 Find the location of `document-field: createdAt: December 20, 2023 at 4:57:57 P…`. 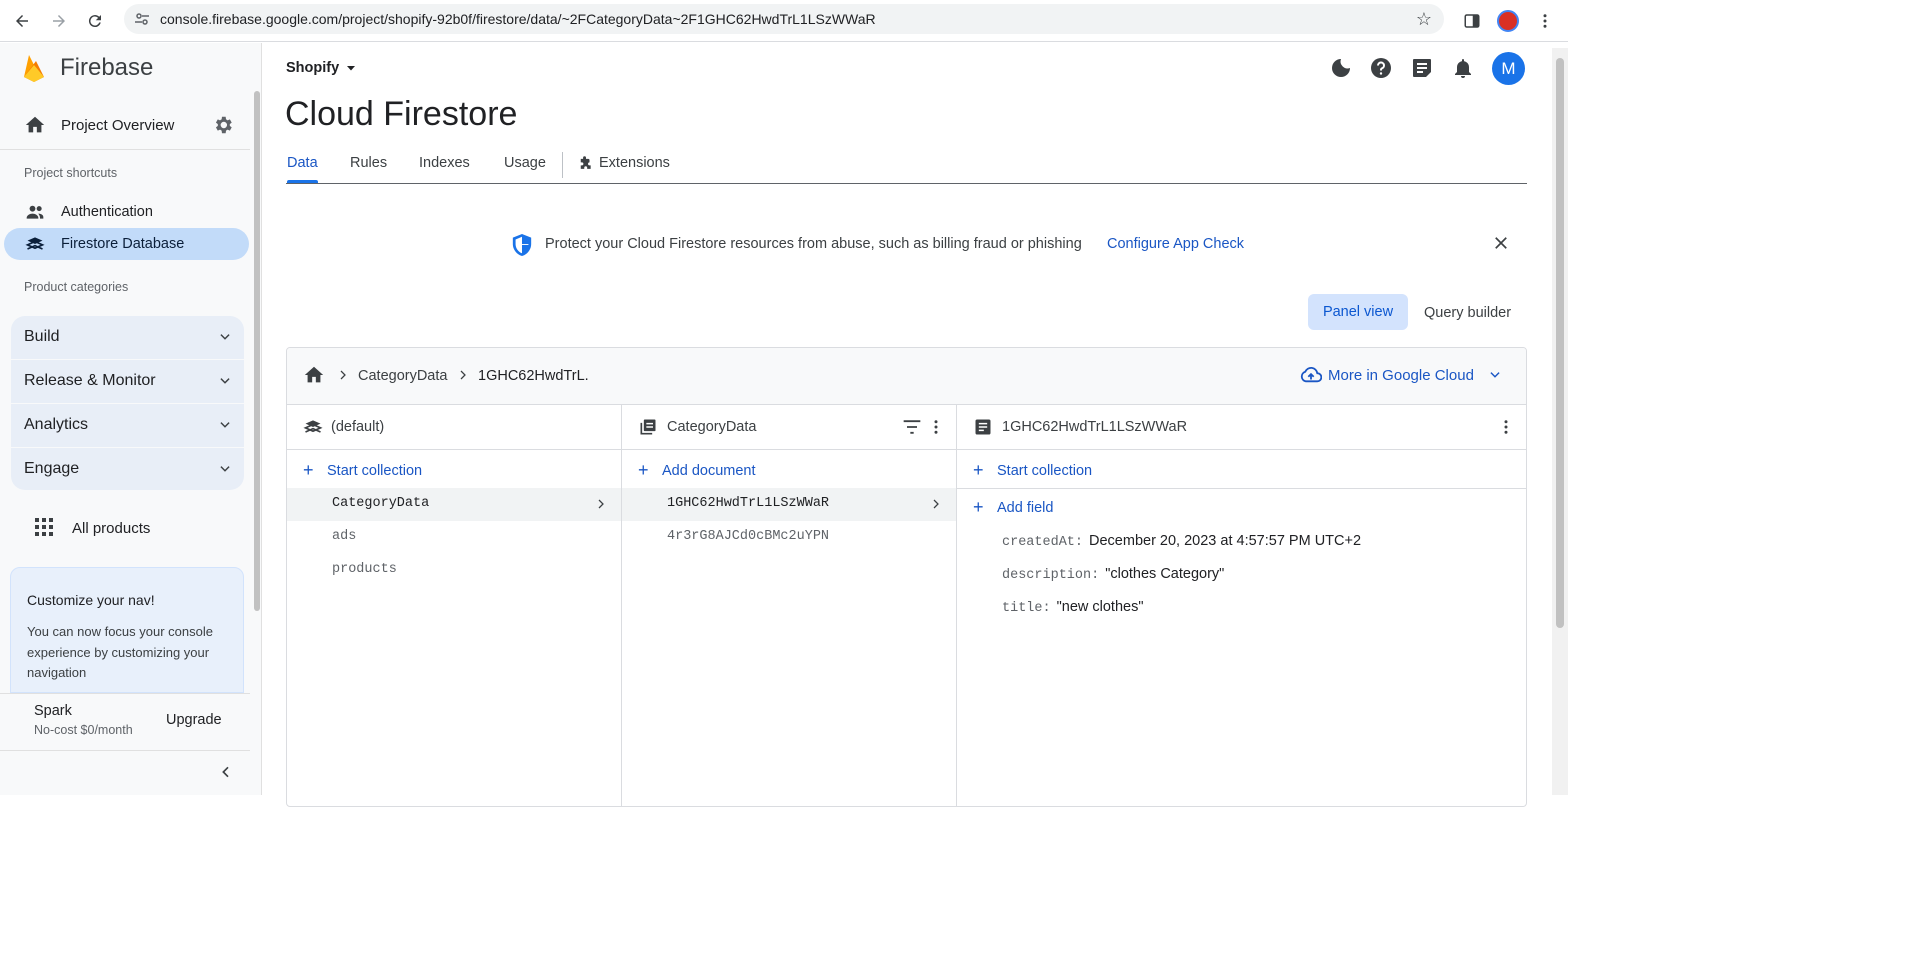

document-field: createdAt: December 20, 2023 at 4:57:57 P… is located at coordinates (1181, 541).